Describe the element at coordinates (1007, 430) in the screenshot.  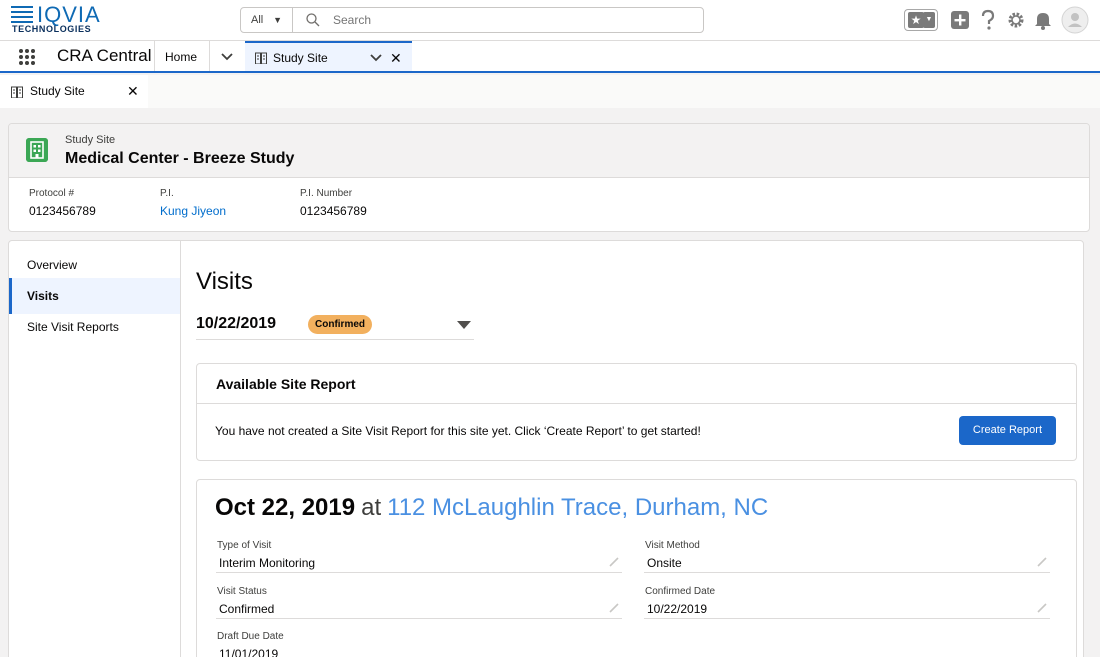
I see `create-report-button: Create Report` at that location.